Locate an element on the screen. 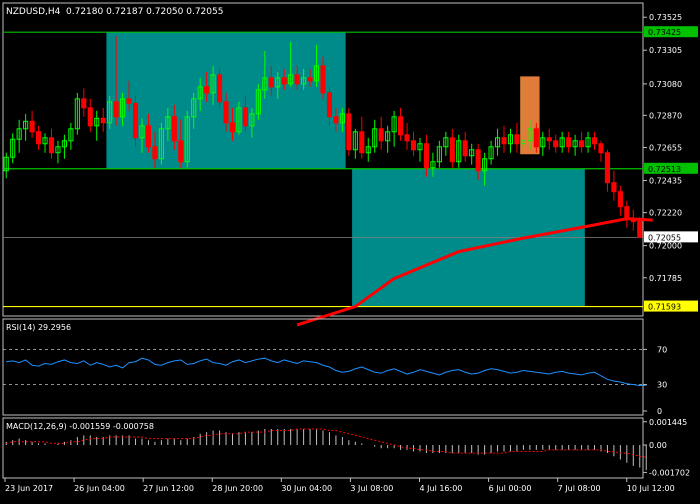 The image size is (700, 504). x-tick-label: 4 Jul 16:00 is located at coordinates (441, 488).